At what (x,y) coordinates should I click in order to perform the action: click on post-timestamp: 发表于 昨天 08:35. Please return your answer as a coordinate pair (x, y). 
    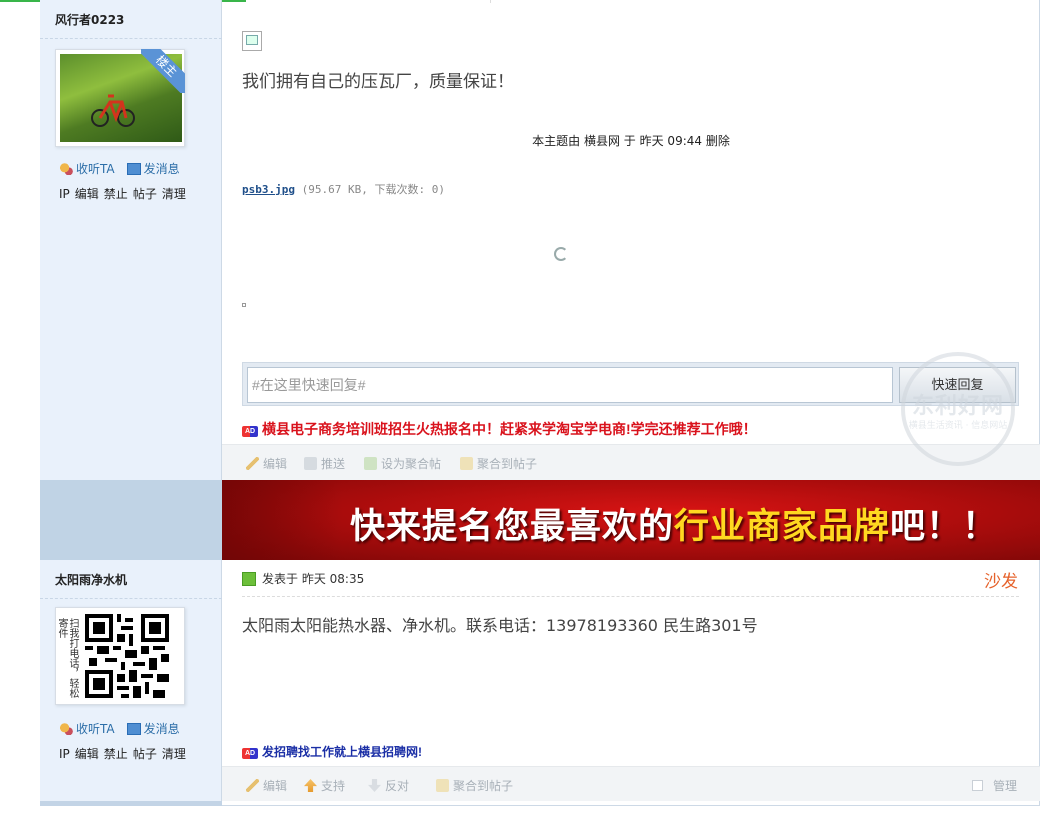
    Looking at the image, I should click on (303, 578).